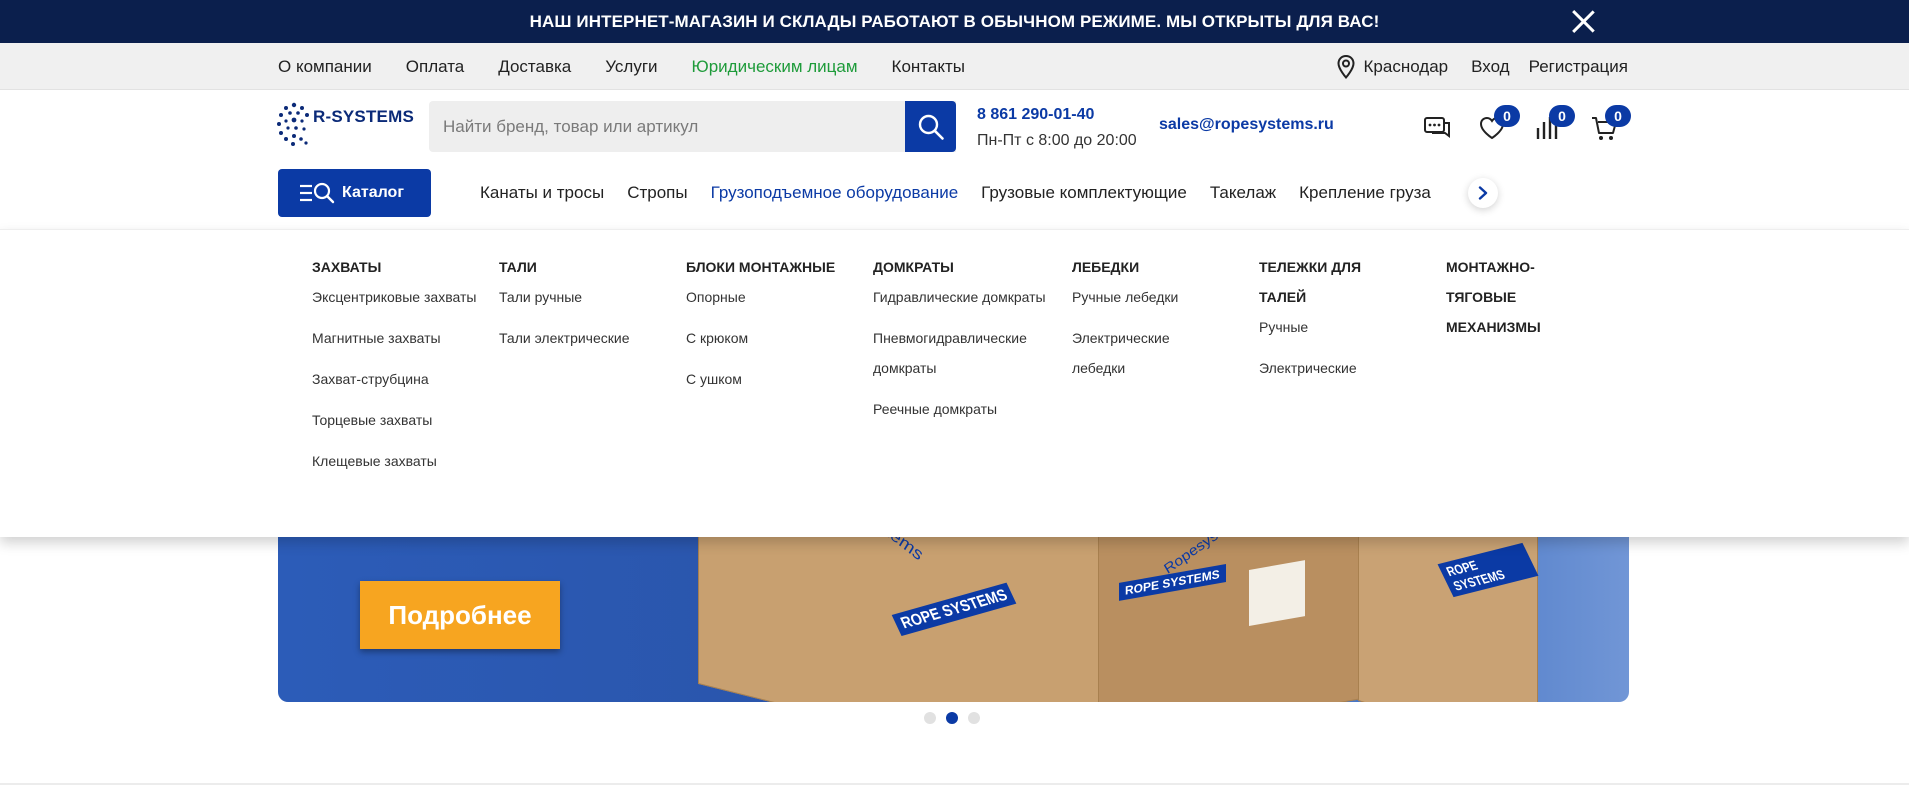 Image resolution: width=1909 pixels, height=787 pixels. I want to click on city-selector: Краснодар, so click(1393, 66).